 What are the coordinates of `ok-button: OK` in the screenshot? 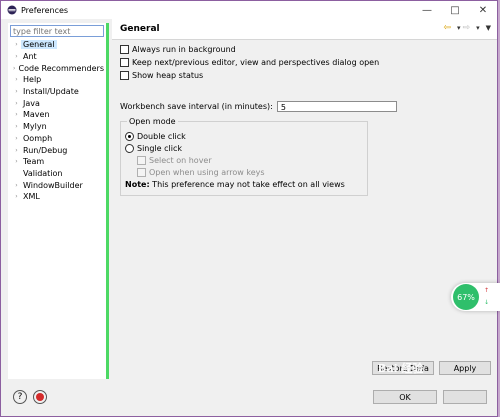 It's located at (405, 397).